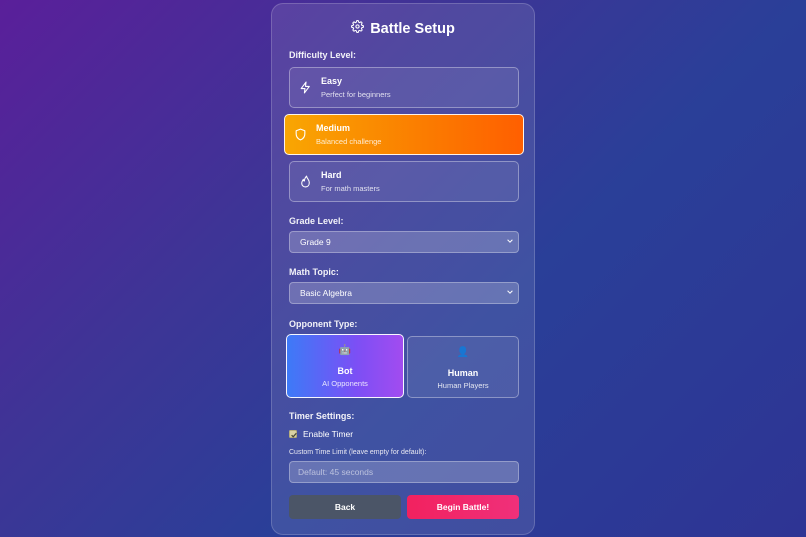 This screenshot has height=537, width=806. I want to click on difficulty-option-medium: Medium Balanced challenge, so click(404, 134).